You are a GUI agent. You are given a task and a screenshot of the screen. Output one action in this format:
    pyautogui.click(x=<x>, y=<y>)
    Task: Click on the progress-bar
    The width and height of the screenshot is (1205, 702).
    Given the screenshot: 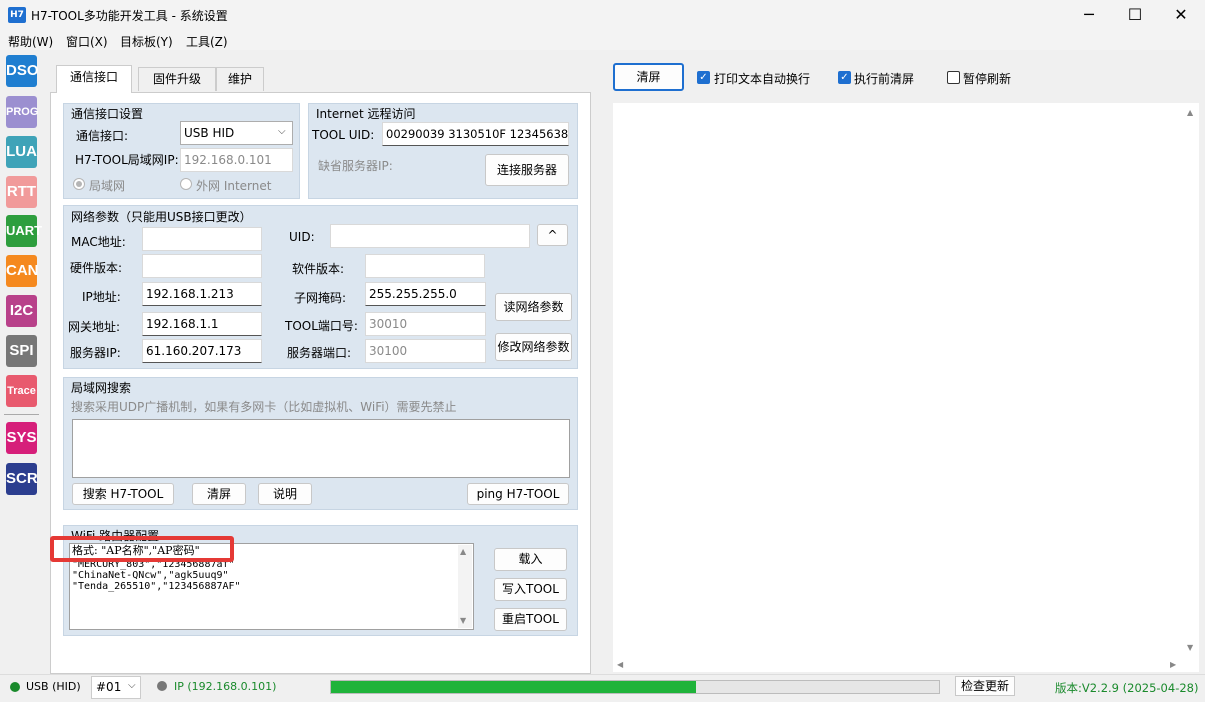 What is the action you would take?
    pyautogui.click(x=635, y=687)
    